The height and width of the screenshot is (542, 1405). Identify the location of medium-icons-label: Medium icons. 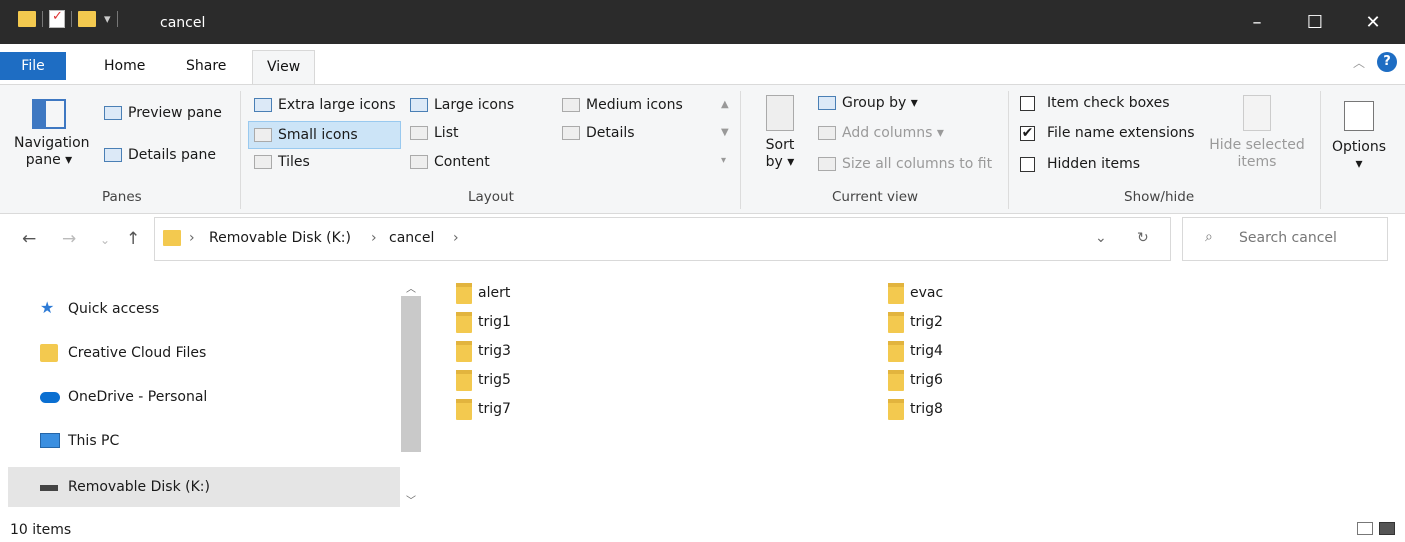
(634, 105).